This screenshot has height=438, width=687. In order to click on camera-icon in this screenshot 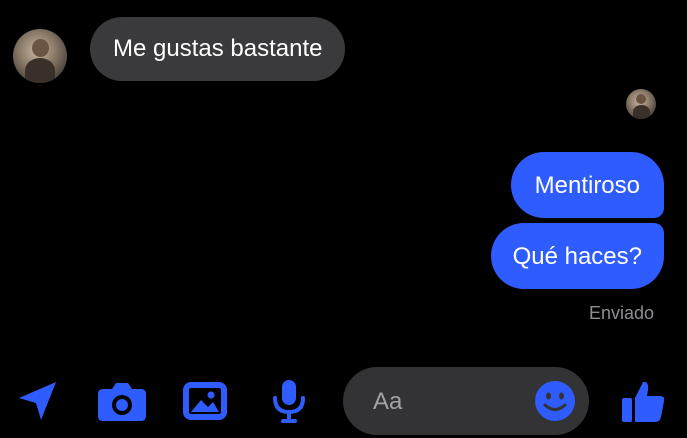, I will do `click(122, 402)`.